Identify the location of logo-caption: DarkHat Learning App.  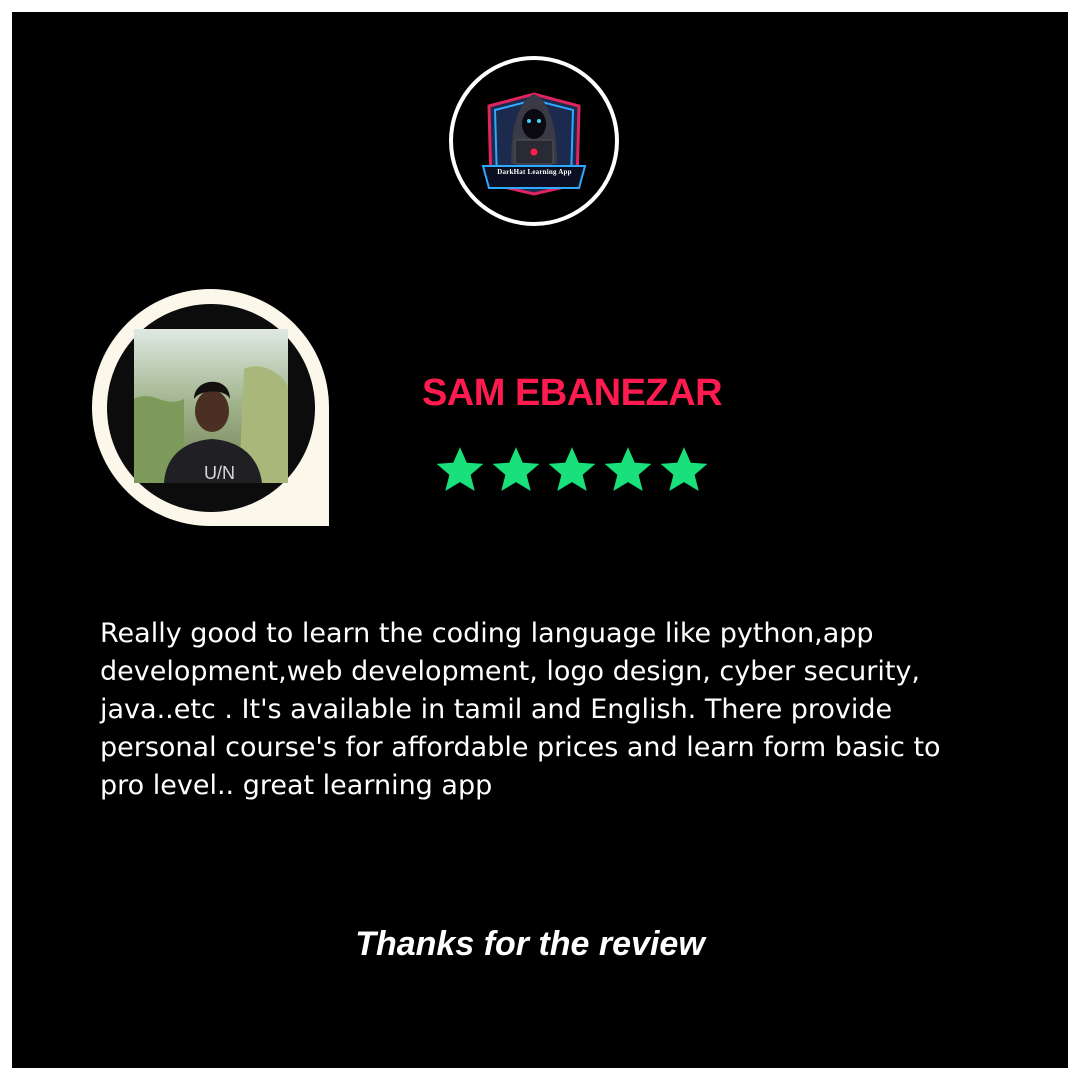
(534, 172).